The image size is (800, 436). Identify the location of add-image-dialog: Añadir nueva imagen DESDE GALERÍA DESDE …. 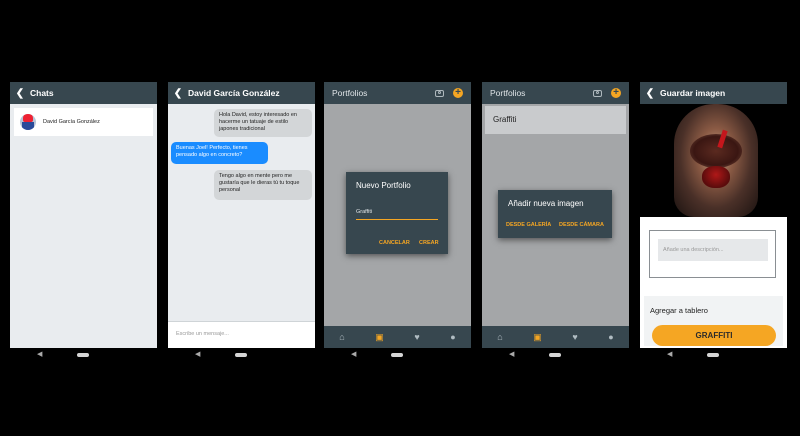
(555, 214).